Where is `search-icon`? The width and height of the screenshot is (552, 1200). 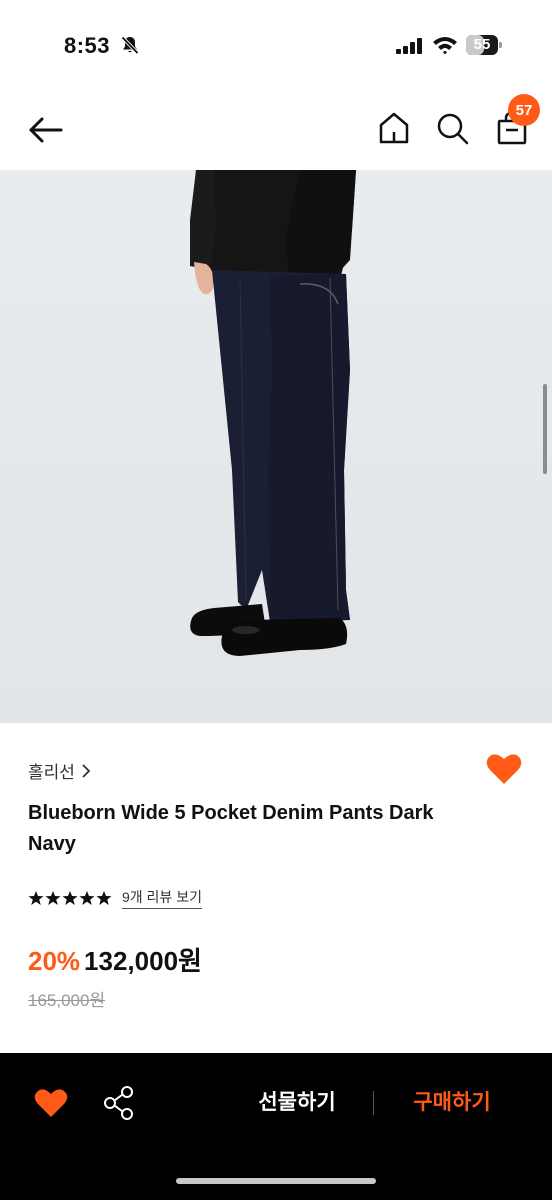
search-icon is located at coordinates (452, 128).